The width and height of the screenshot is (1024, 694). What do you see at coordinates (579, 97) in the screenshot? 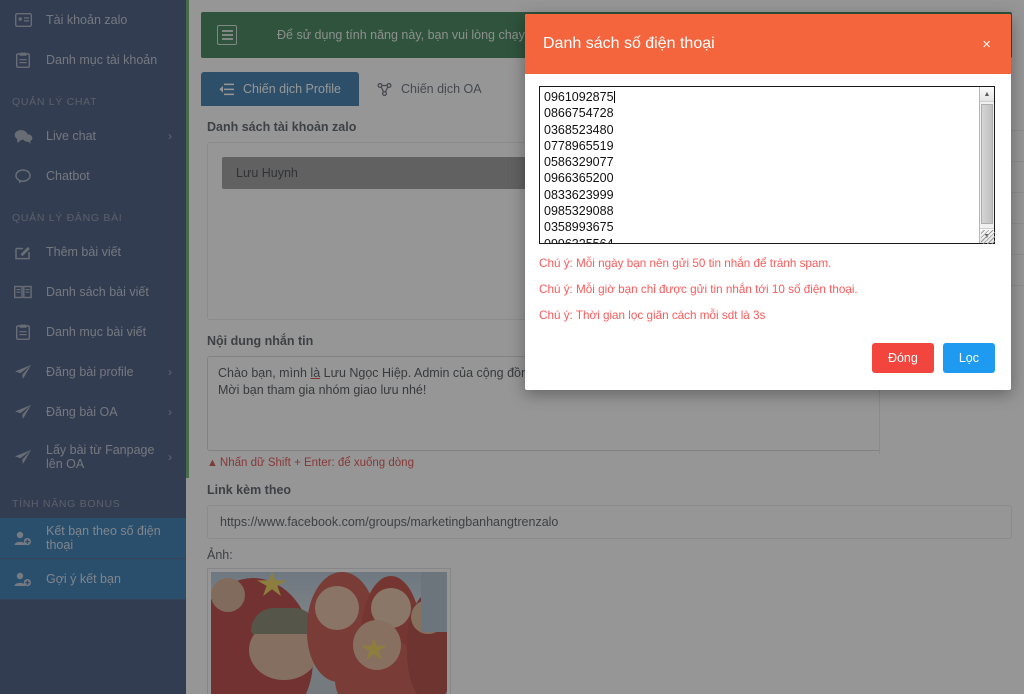
I see `phone-number-line: 0961092875` at bounding box center [579, 97].